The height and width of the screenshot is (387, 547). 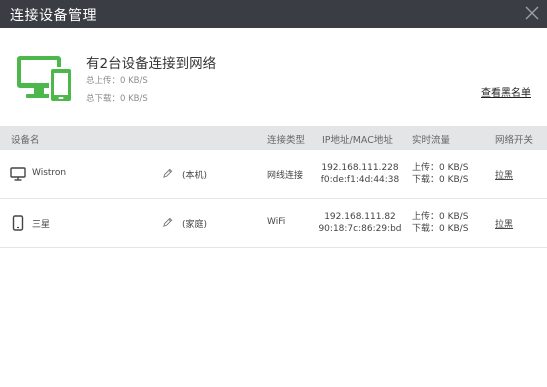 I want to click on total-download-rate: 总下载：0 KB/S, so click(x=117, y=99).